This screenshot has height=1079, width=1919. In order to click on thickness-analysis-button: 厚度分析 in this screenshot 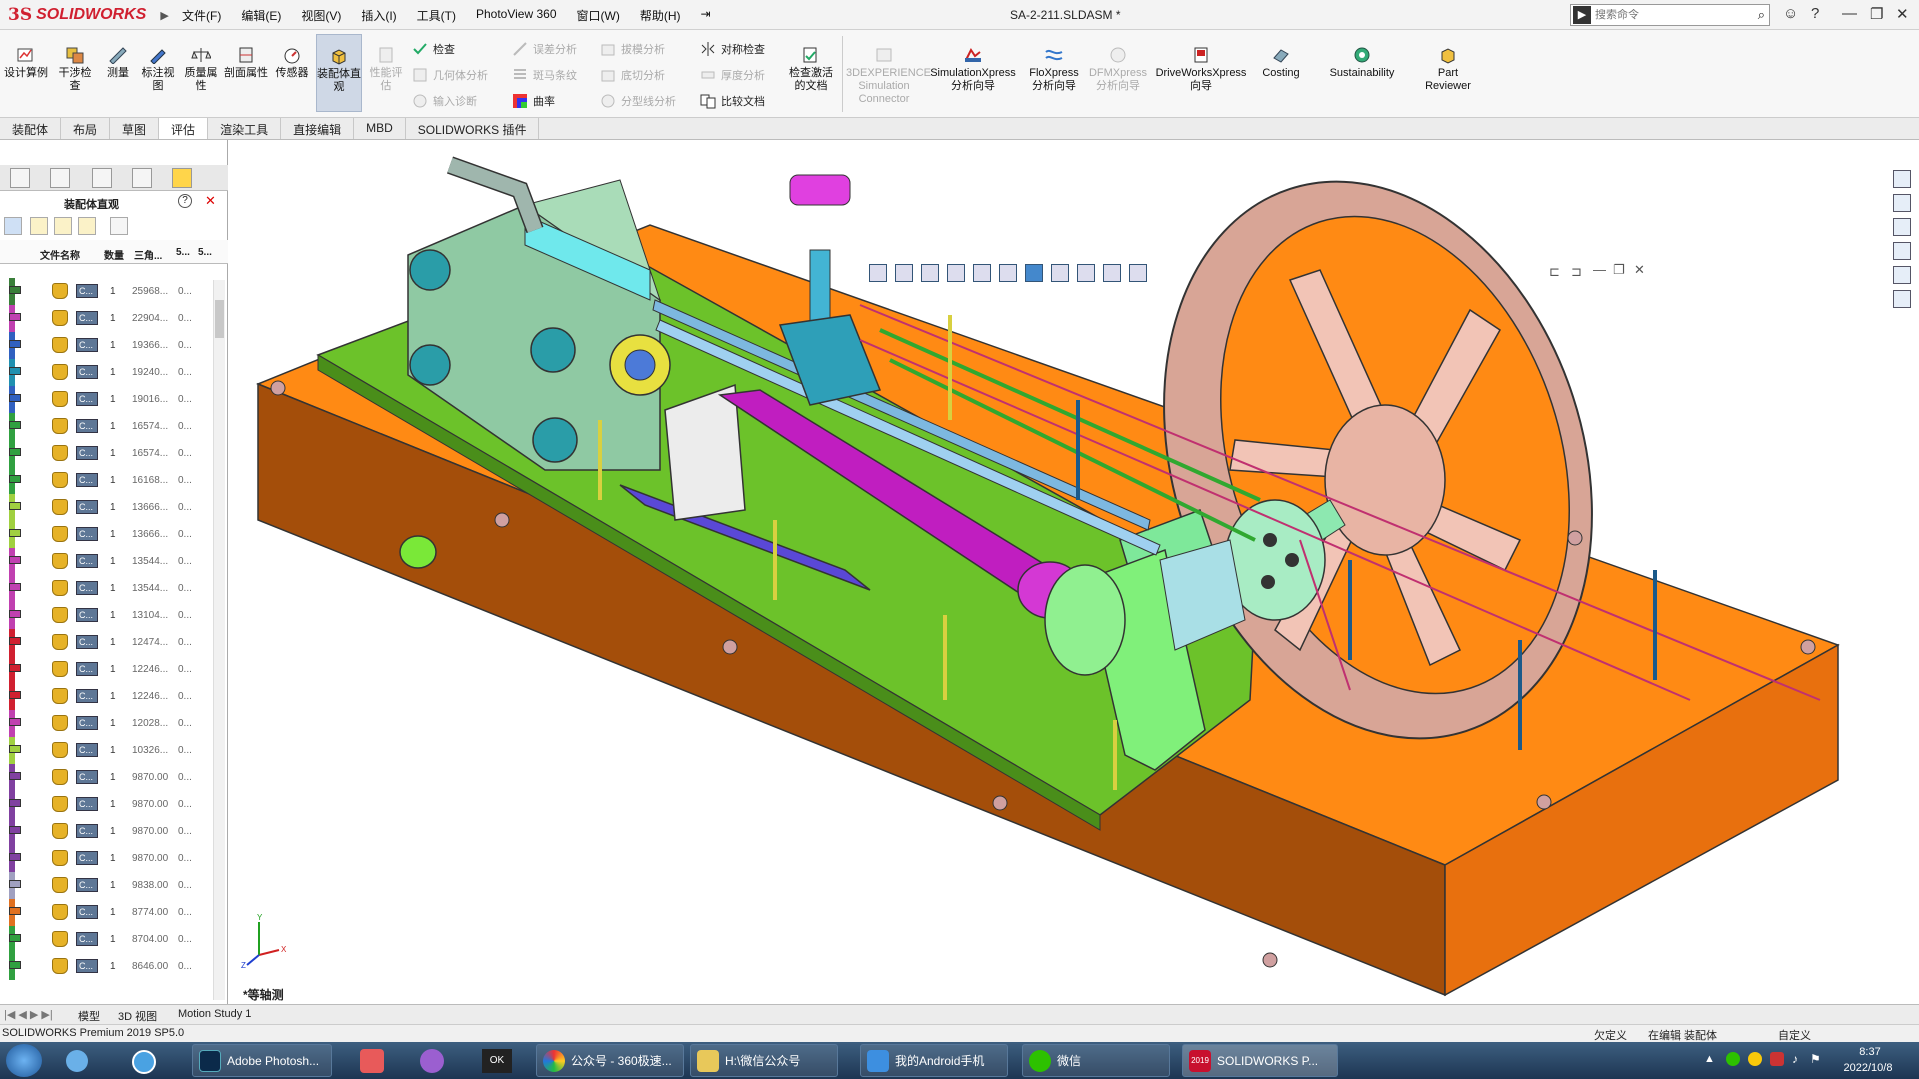, I will do `click(732, 75)`.